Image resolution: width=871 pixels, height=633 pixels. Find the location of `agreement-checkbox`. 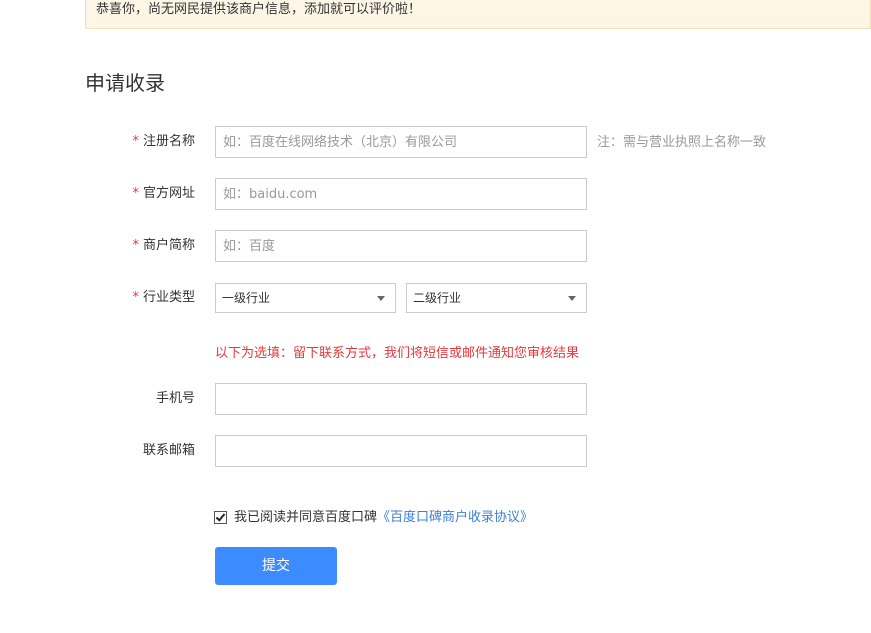

agreement-checkbox is located at coordinates (220, 517).